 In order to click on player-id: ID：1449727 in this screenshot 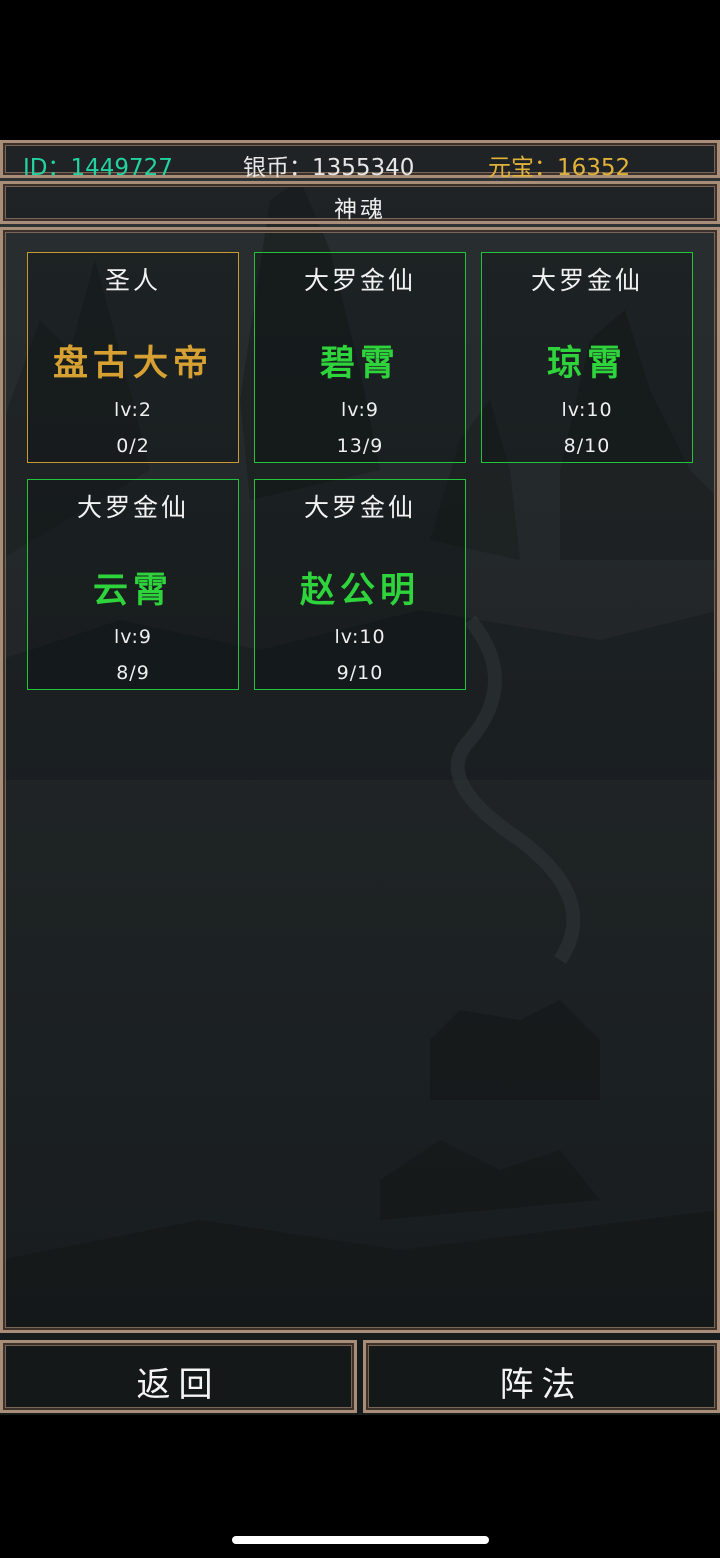, I will do `click(98, 168)`.